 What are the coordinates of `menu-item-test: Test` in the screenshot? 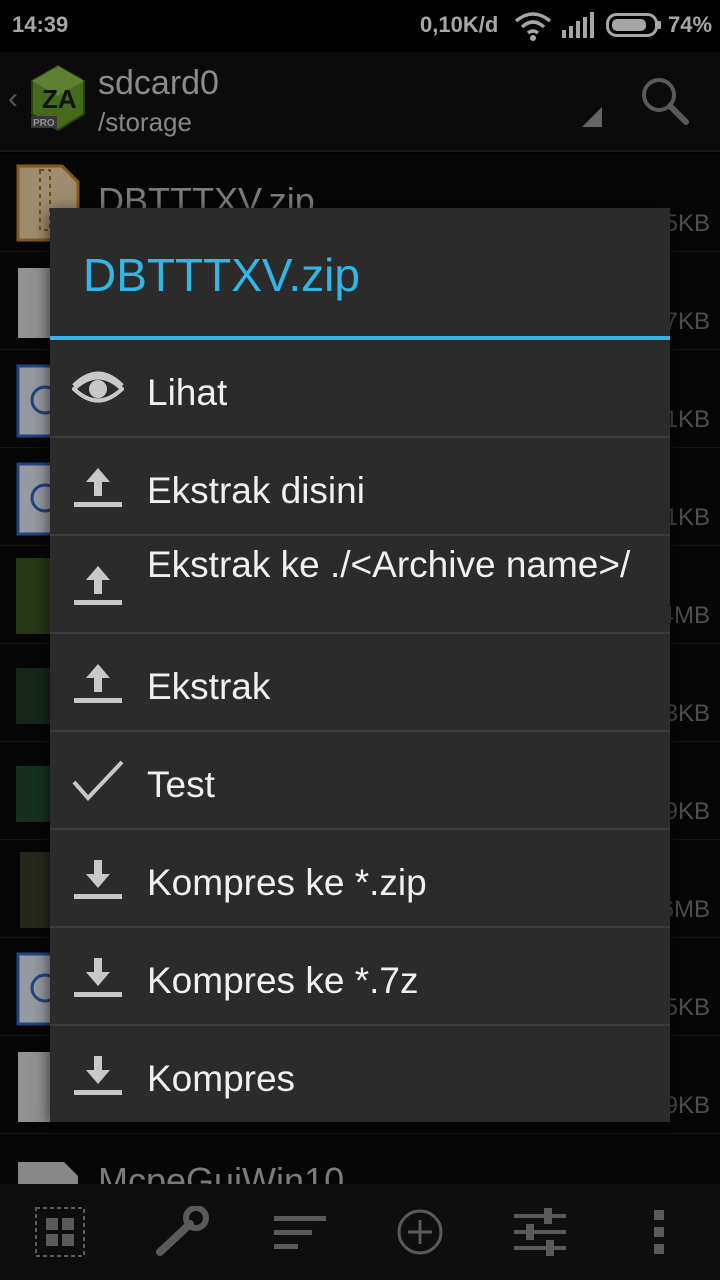 It's located at (360, 781).